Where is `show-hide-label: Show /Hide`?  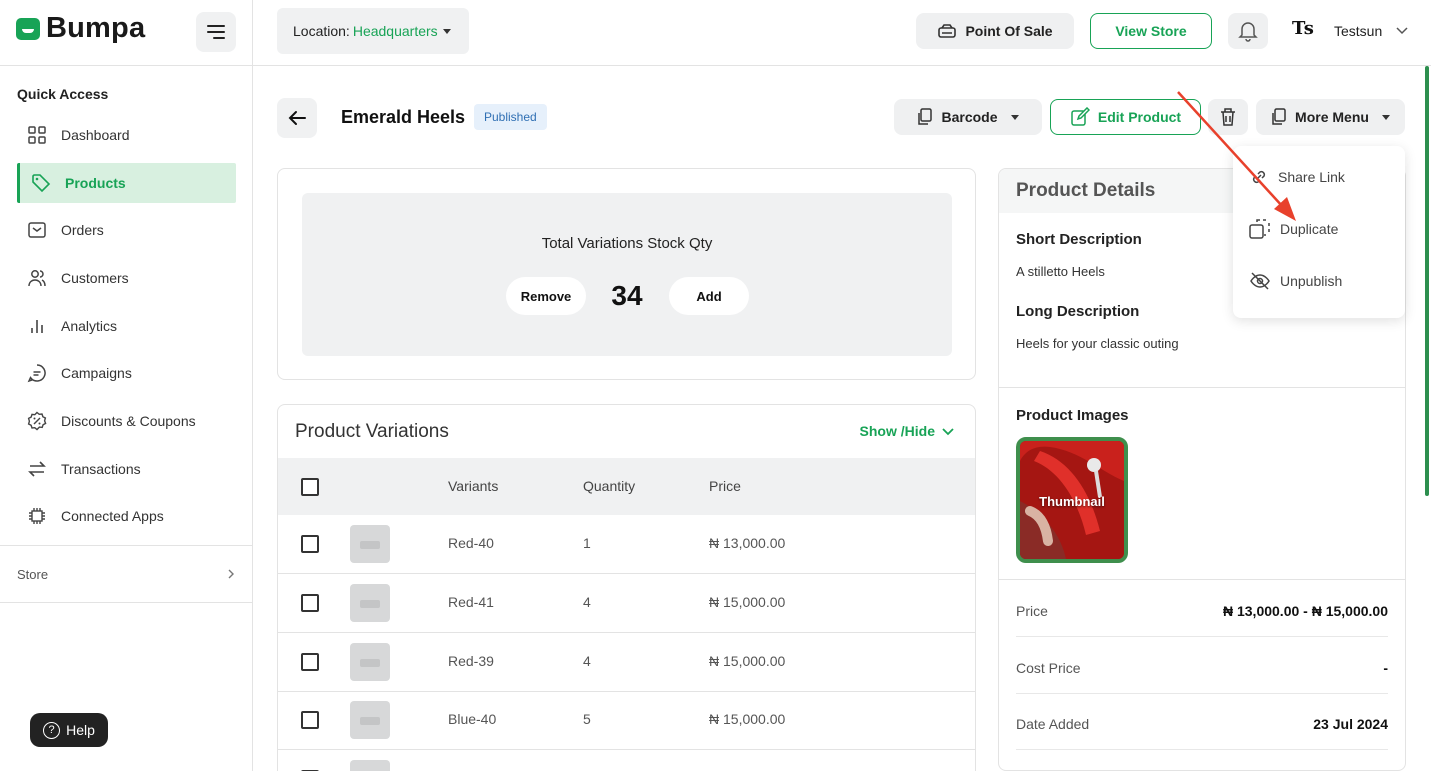
show-hide-label: Show /Hide is located at coordinates (897, 431).